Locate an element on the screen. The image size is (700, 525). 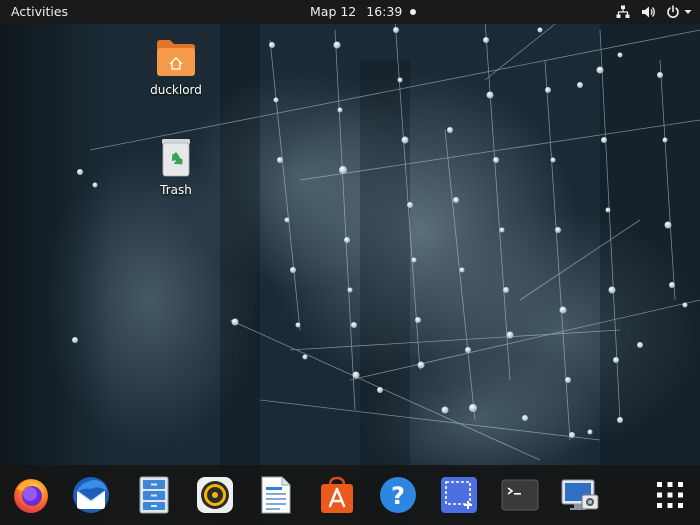
clock-time: 16:39 is located at coordinates (384, 11).